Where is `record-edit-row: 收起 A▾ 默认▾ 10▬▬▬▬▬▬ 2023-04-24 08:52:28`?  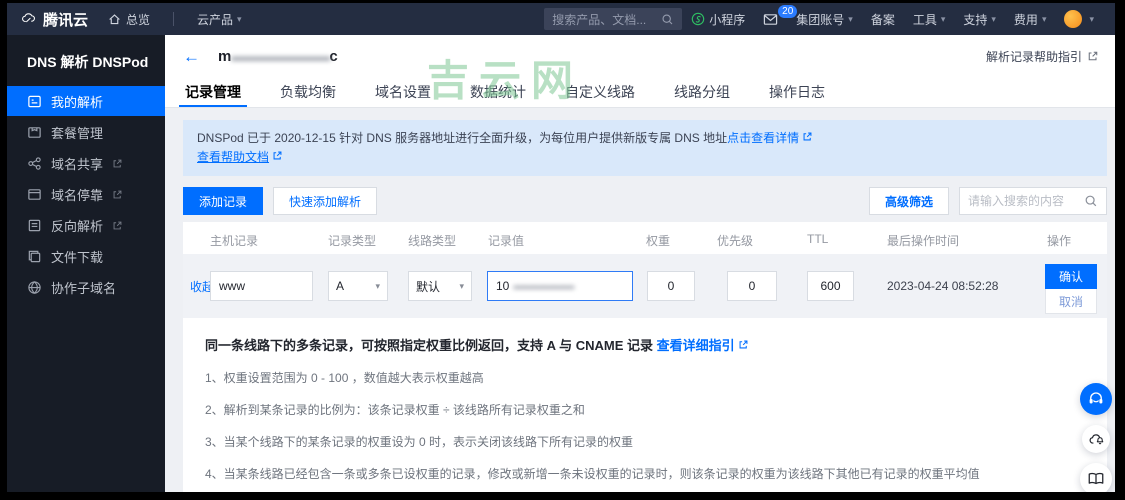 record-edit-row: 收起 A▾ 默认▾ 10▬▬▬▬▬▬ 2023-04-24 08:52:28 is located at coordinates (645, 286).